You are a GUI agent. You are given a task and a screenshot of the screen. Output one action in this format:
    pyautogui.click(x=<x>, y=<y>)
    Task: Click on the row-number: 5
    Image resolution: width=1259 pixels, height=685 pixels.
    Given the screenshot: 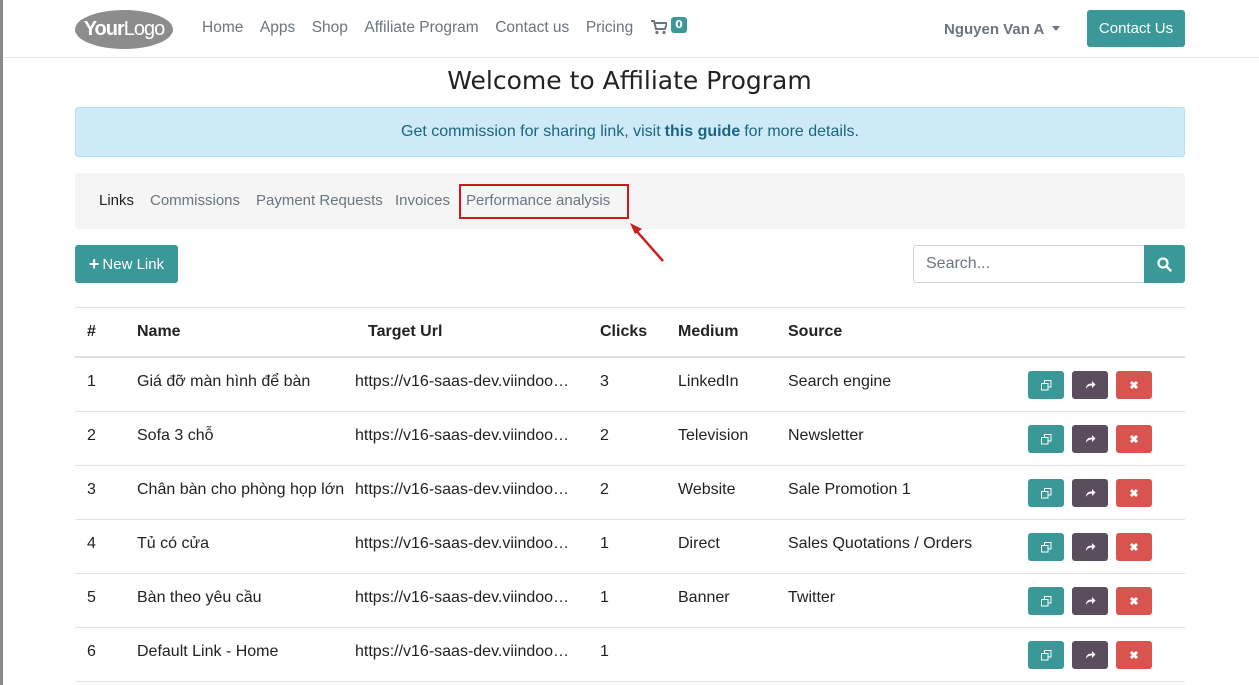 What is the action you would take?
    pyautogui.click(x=91, y=597)
    